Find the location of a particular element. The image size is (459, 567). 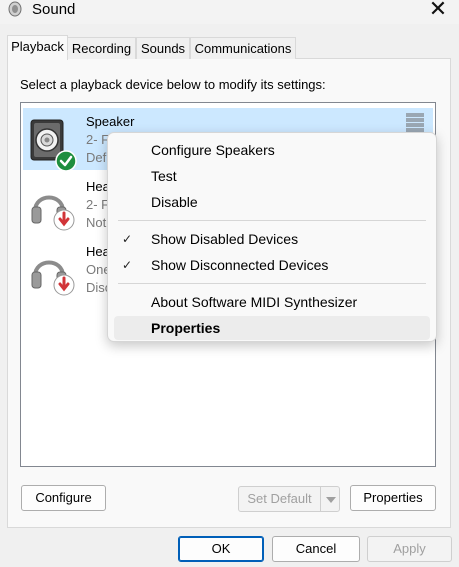

apply-button: Apply is located at coordinates (409, 549).